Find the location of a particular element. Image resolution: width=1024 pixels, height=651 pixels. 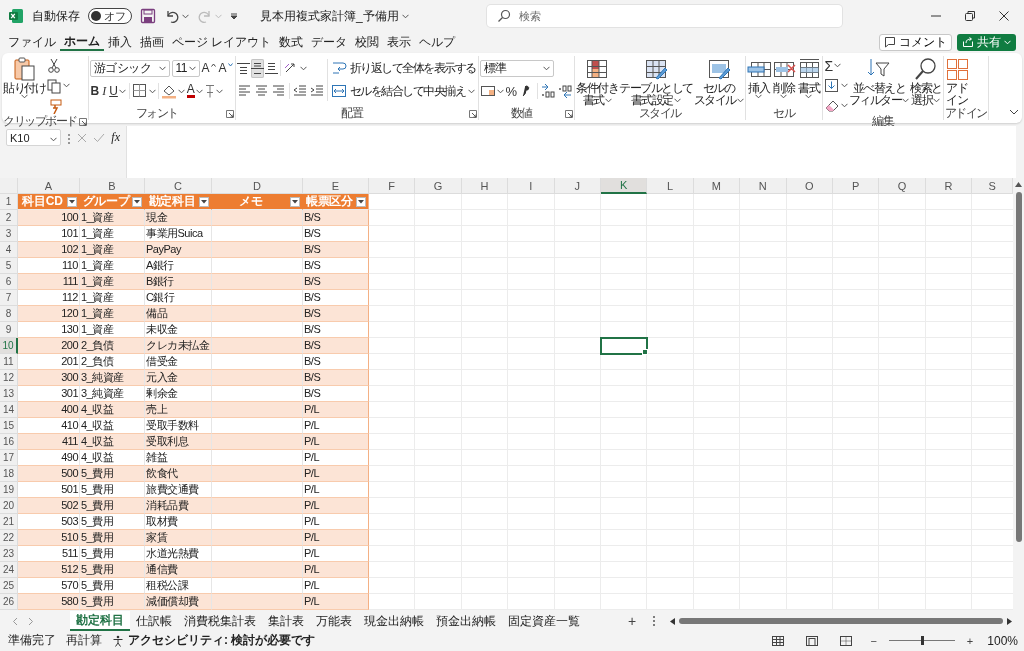

row-header: 20 is located at coordinates (9, 506).